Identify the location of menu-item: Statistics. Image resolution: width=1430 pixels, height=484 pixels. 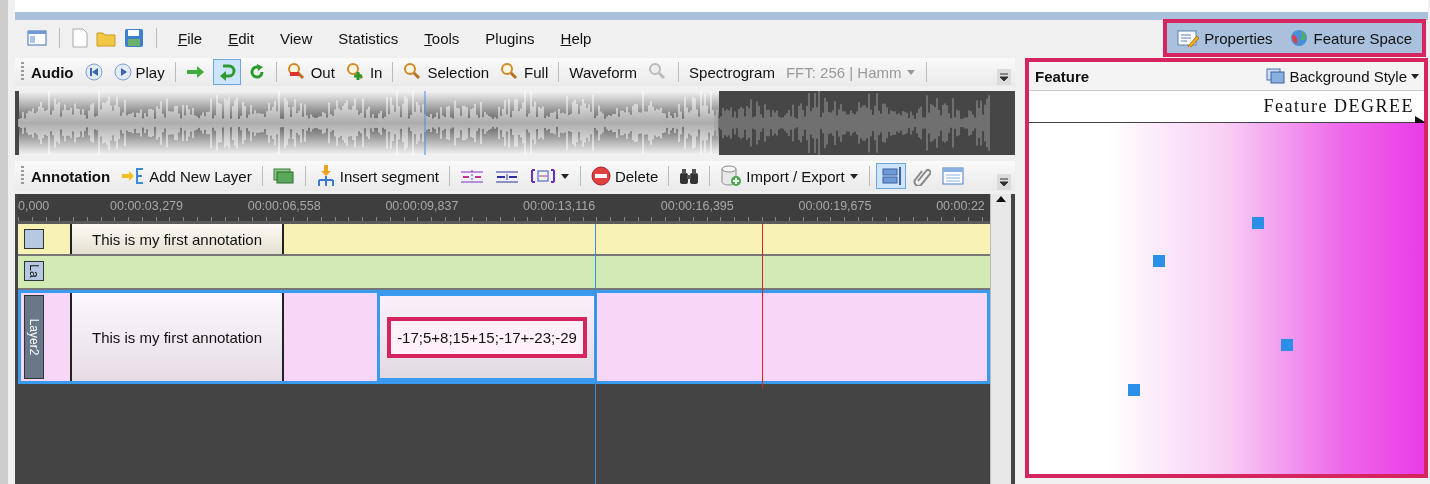
(368, 38).